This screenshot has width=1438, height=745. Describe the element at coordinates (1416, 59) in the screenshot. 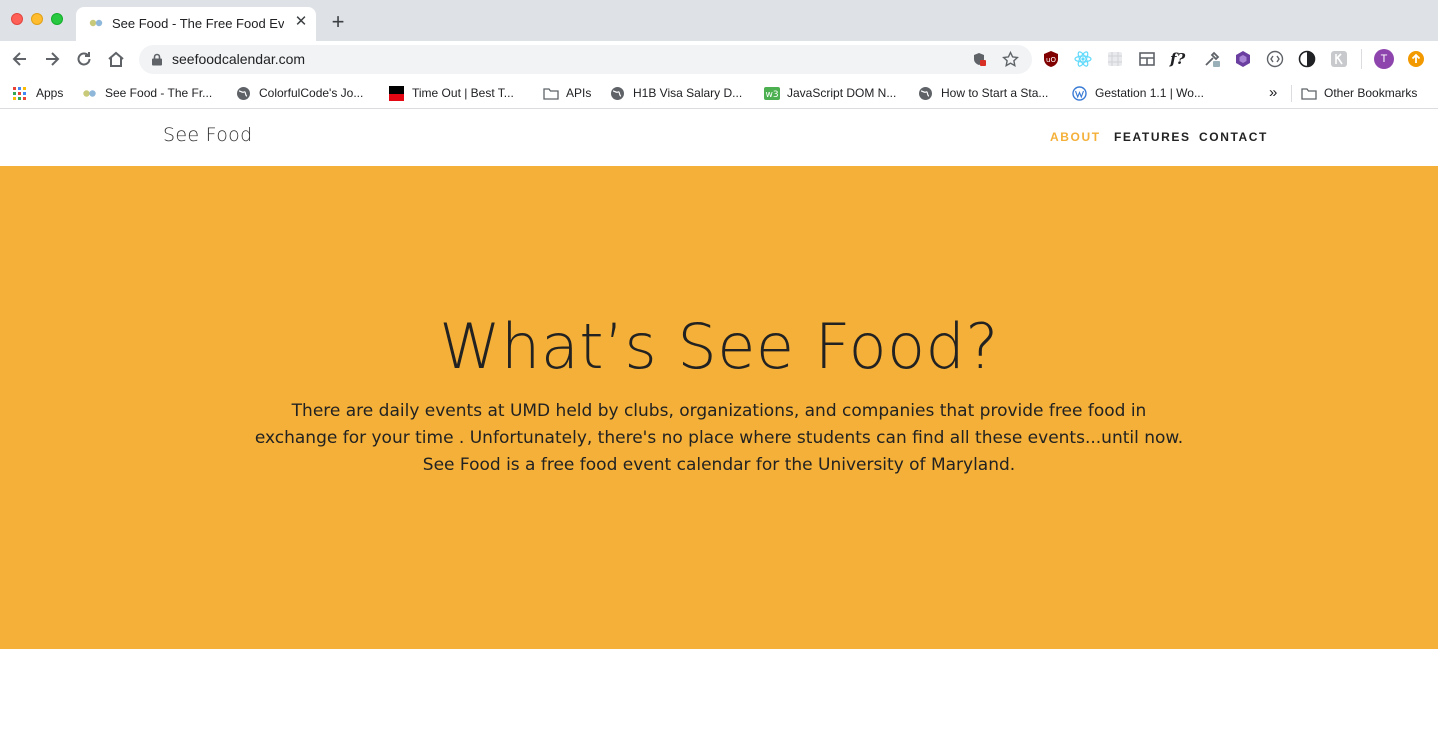

I see `update-arrow-icon` at that location.